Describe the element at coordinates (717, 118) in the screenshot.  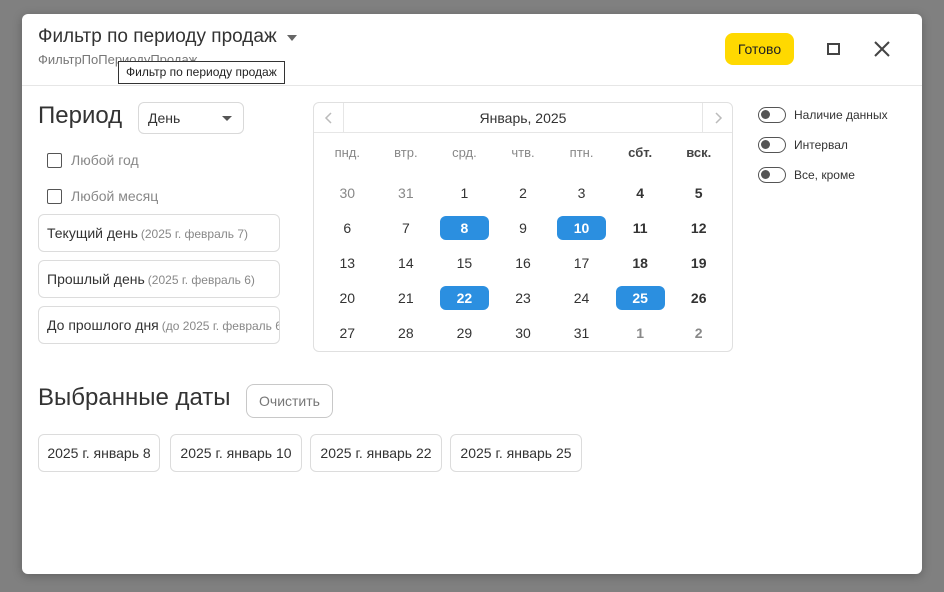
I see `calendar-next-button` at that location.